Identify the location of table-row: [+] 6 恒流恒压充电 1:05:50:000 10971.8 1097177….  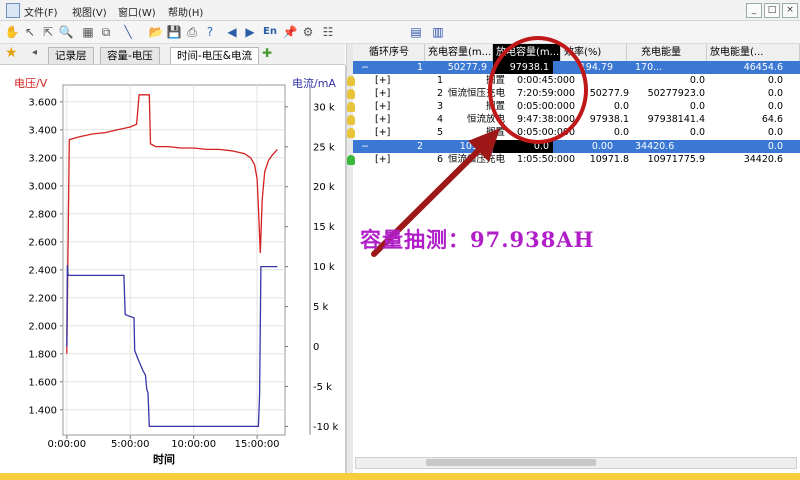
(573, 159).